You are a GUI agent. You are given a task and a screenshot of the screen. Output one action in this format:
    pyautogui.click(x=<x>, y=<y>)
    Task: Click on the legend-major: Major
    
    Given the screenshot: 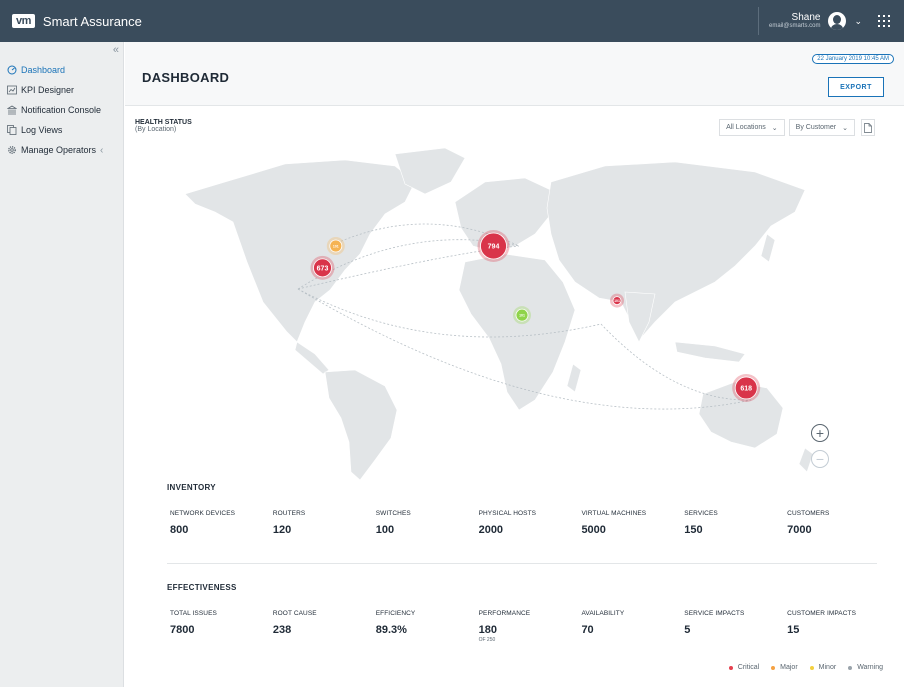 What is the action you would take?
    pyautogui.click(x=784, y=667)
    